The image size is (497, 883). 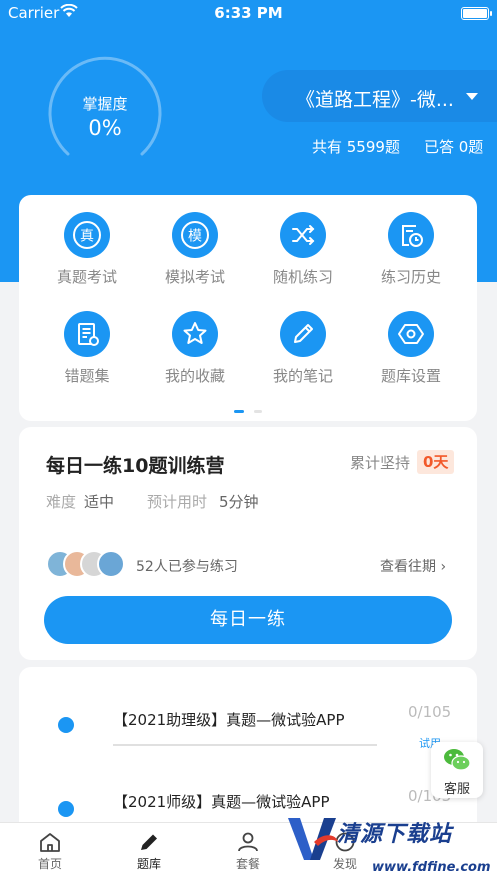 I want to click on grid-label: 题库设置, so click(x=410, y=376).